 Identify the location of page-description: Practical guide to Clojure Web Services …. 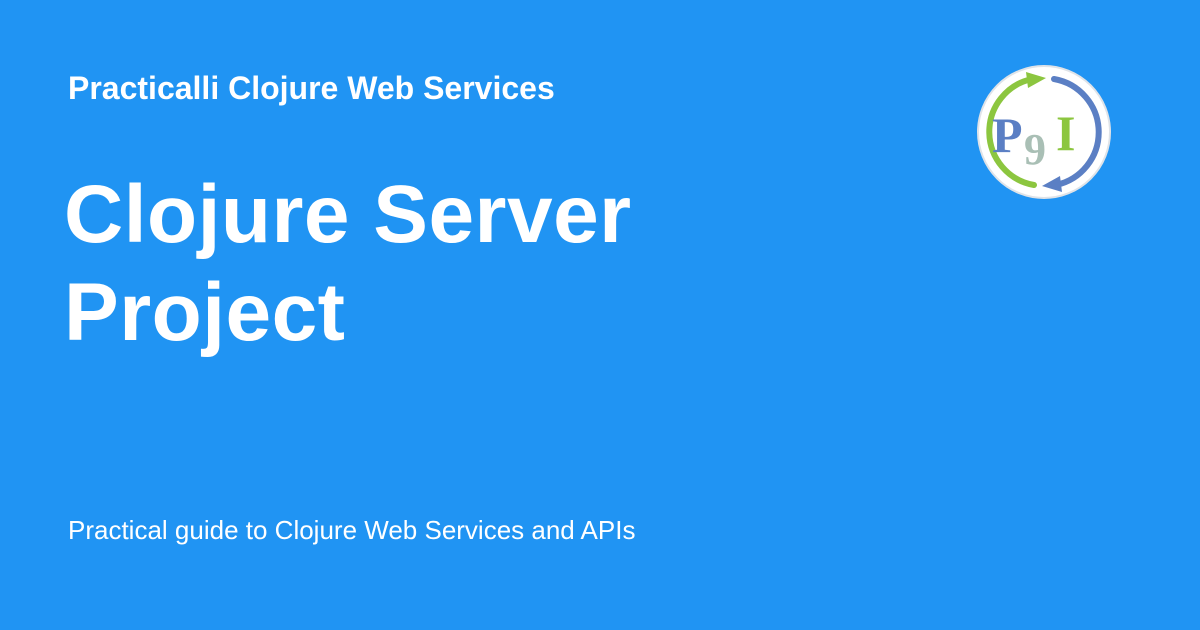
(352, 530).